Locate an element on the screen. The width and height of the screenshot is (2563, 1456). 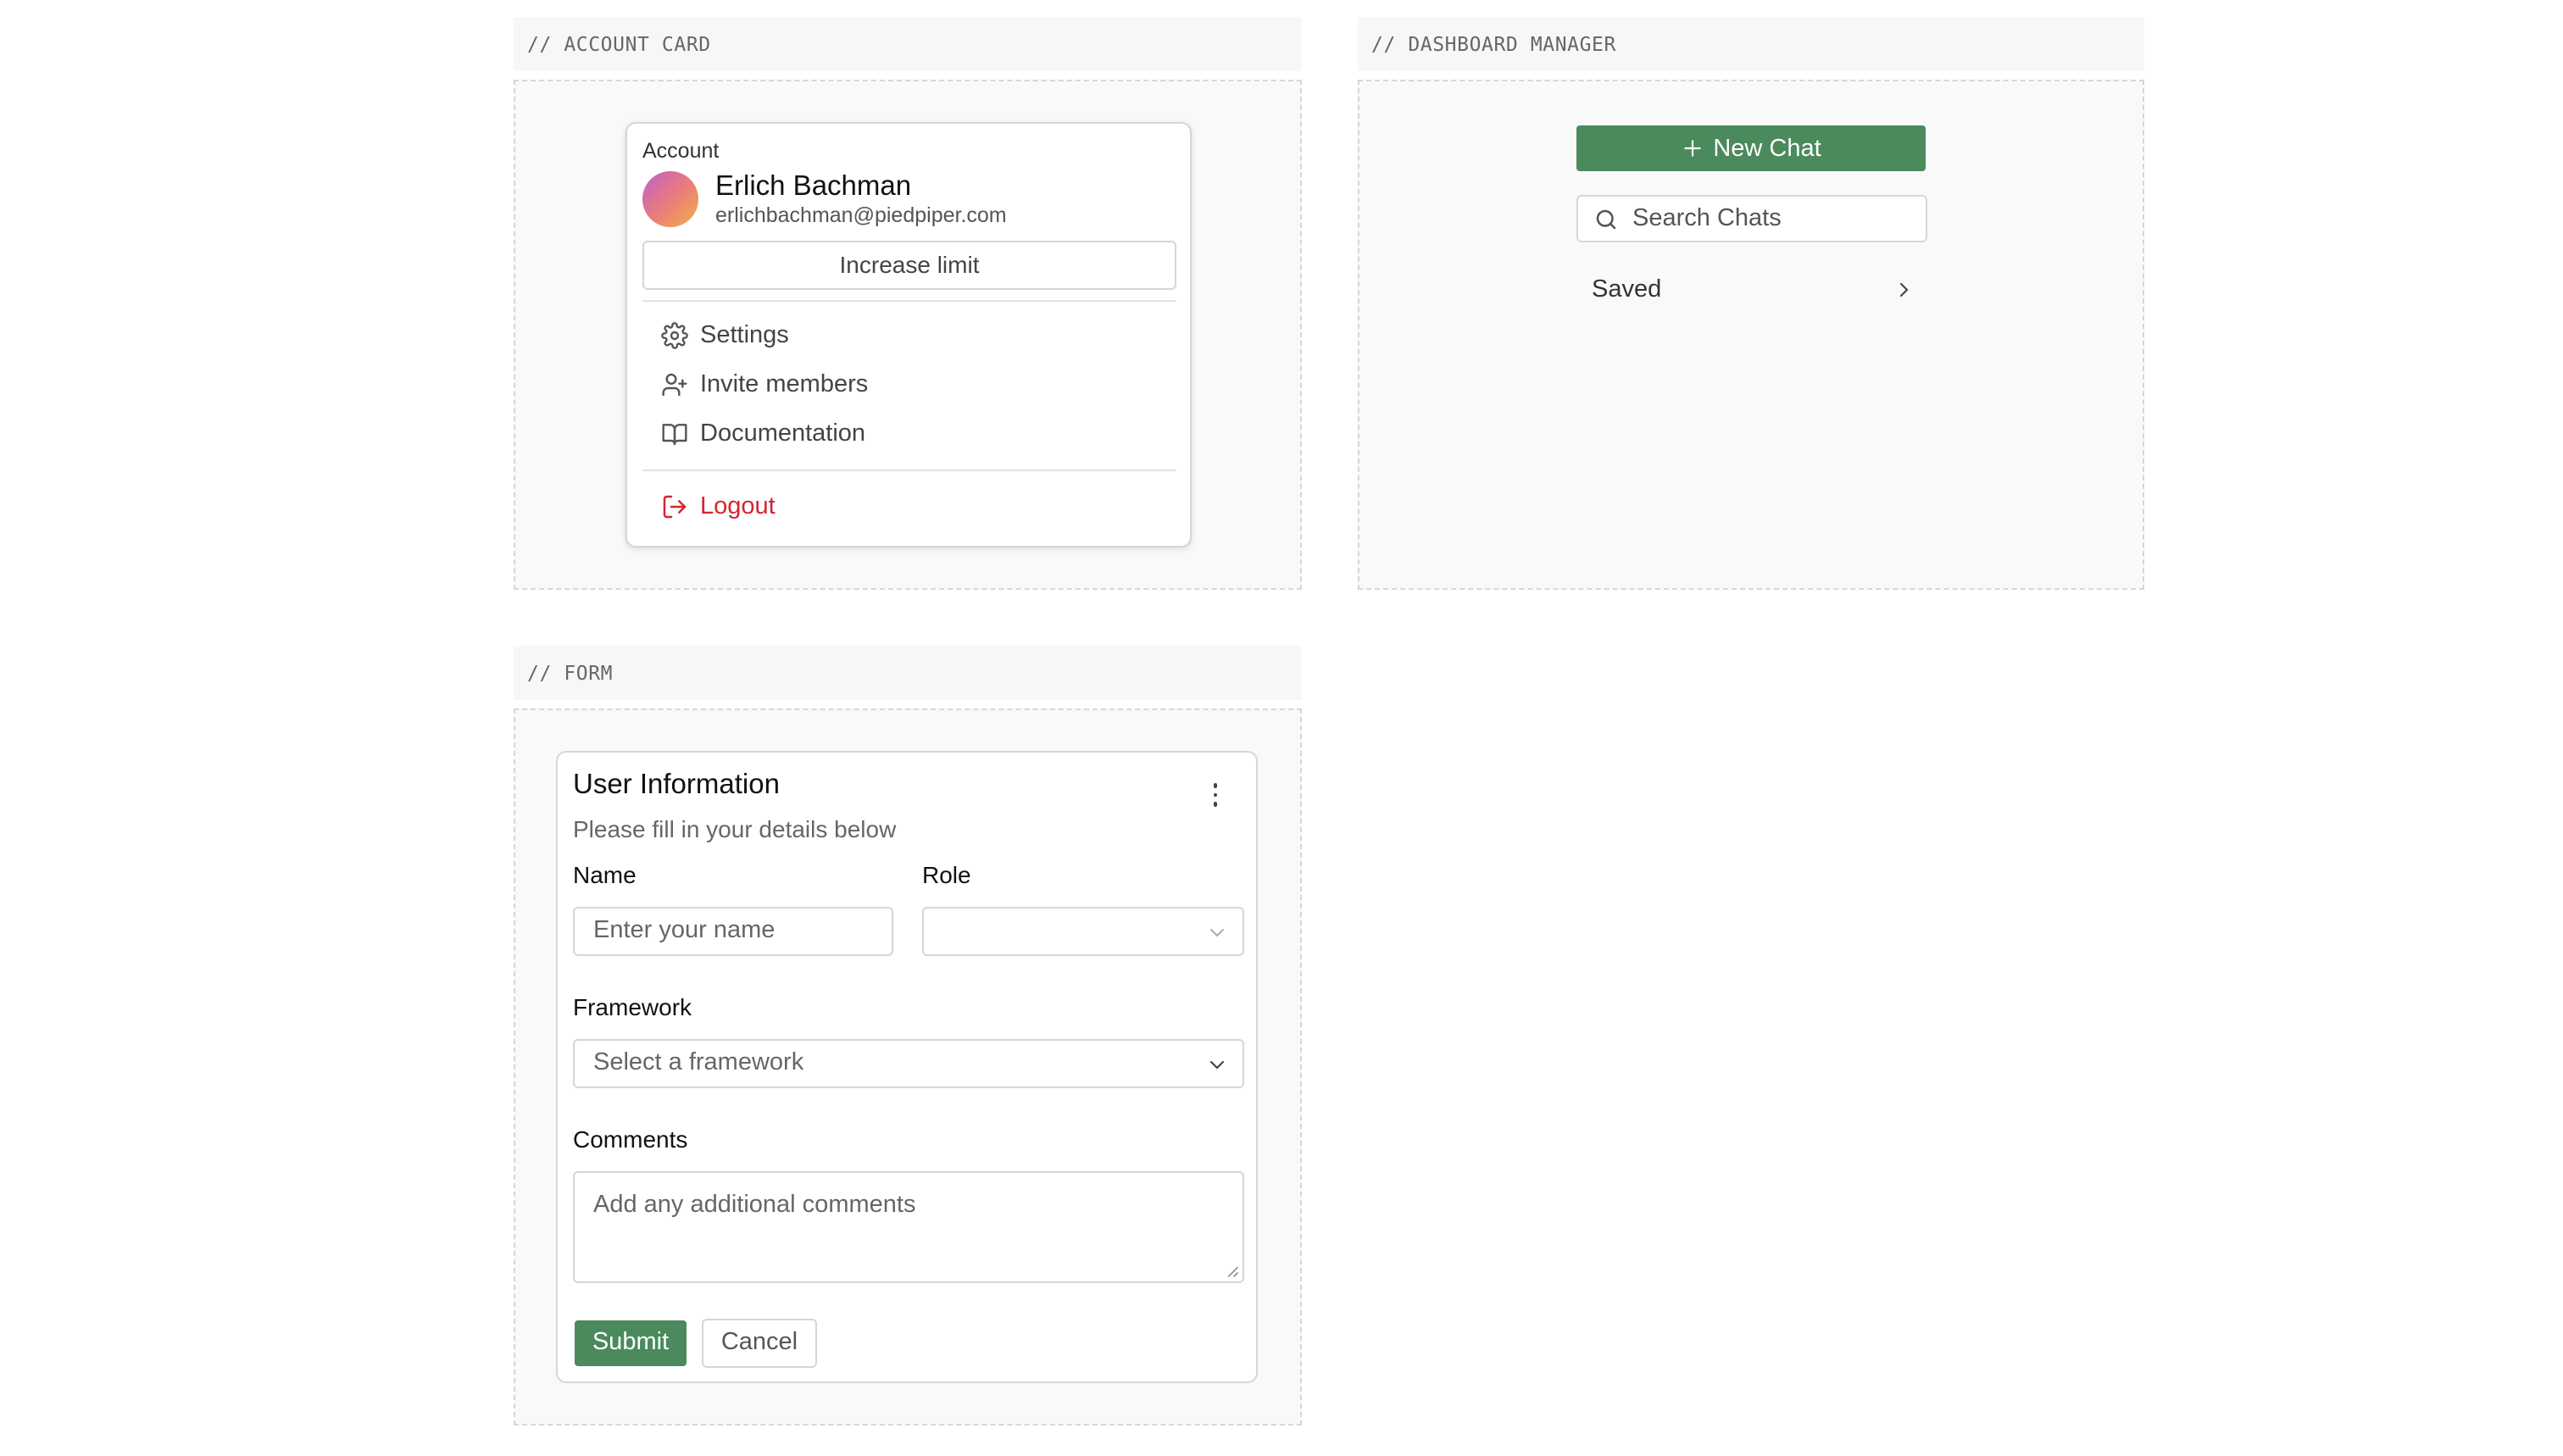
account-email: erlichbachman@piedpiper.com is located at coordinates (861, 215).